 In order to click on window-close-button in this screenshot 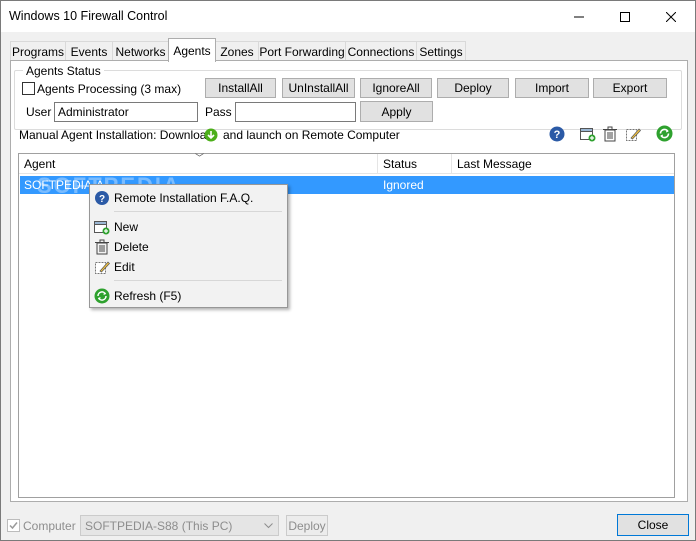, I will do `click(671, 16)`.